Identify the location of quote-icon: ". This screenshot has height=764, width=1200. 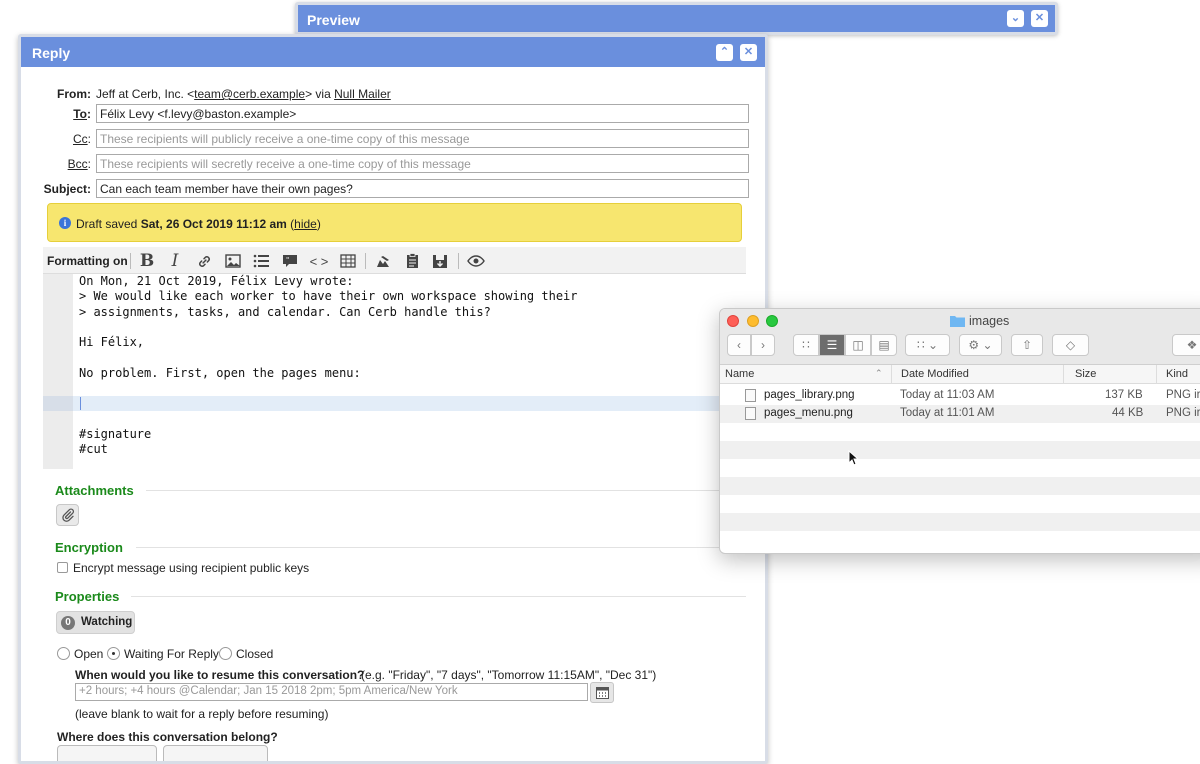
(290, 261).